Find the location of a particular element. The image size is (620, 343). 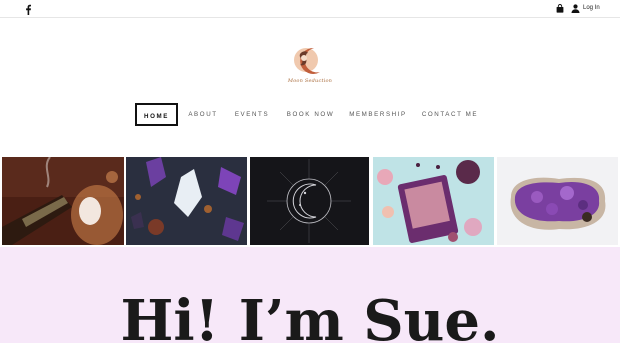

logo-wordmark: Moon Seduction is located at coordinates (310, 81).